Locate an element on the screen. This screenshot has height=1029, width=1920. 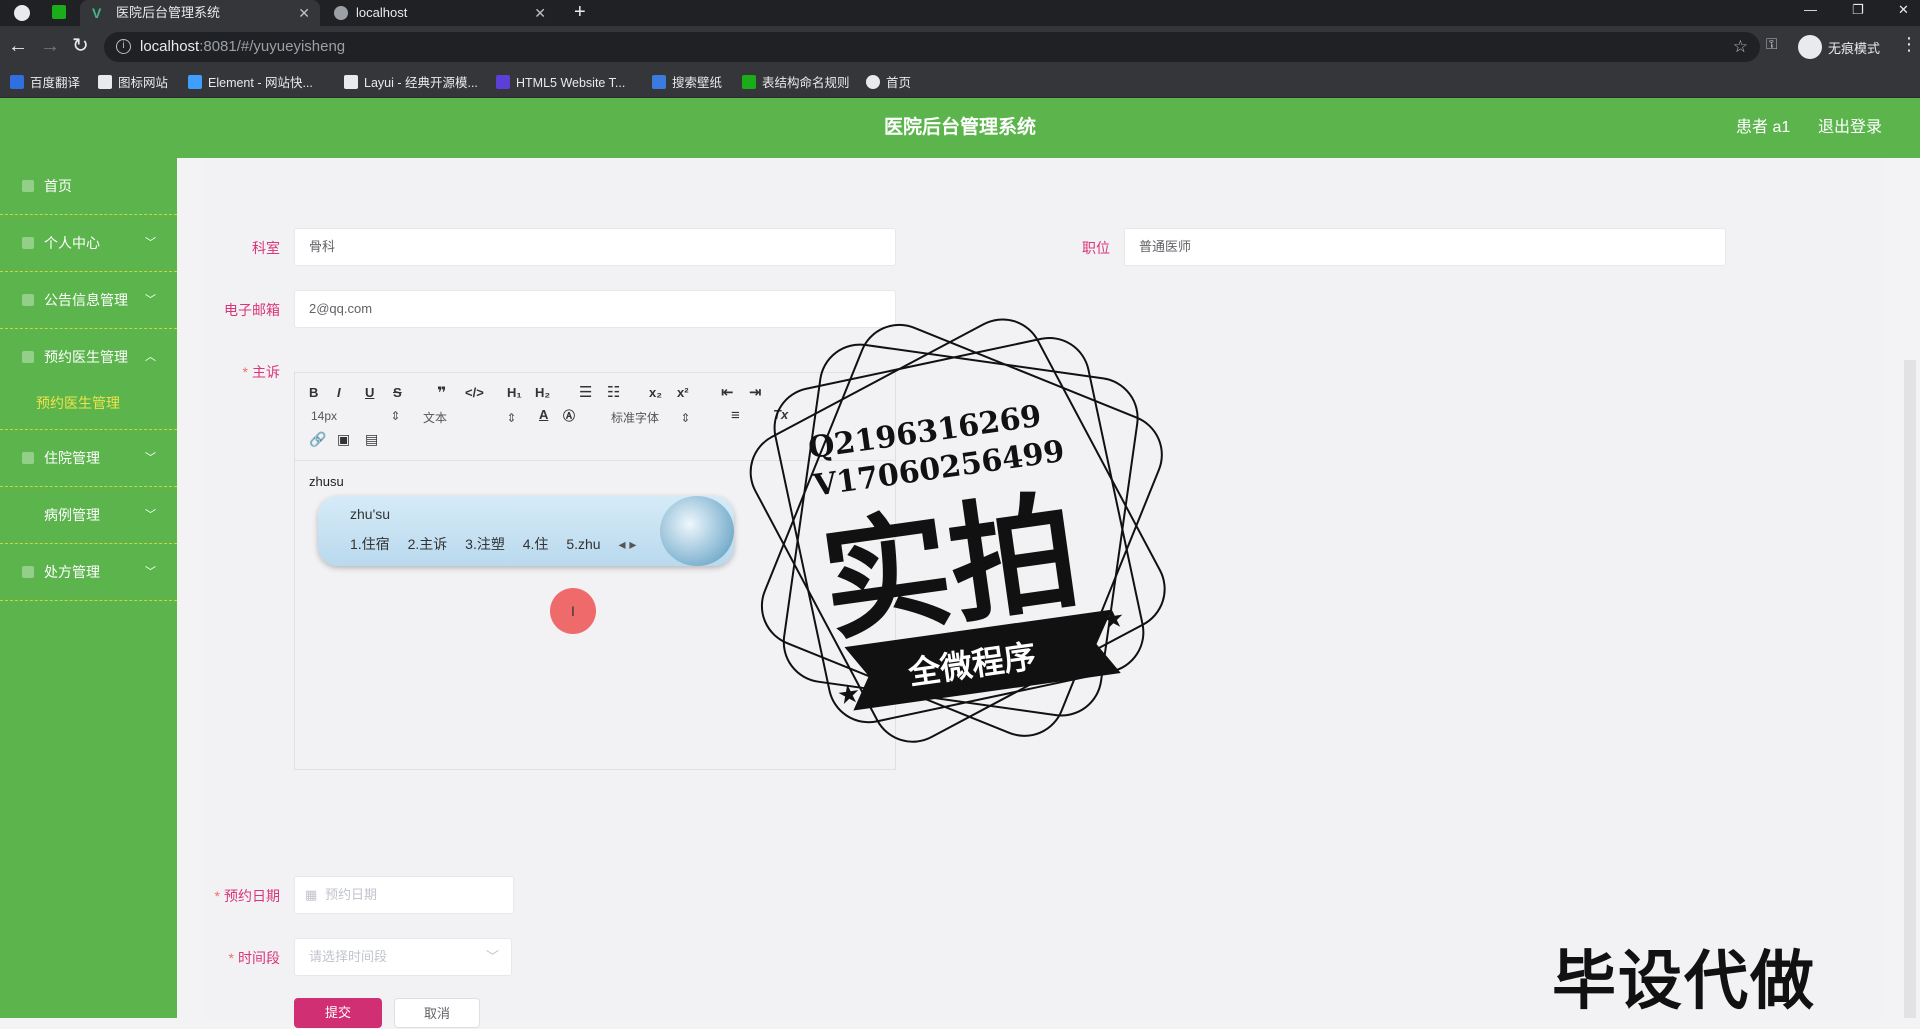
browser-tab-active: V 医院后台管理系统 ✕ is located at coordinates (200, 13).